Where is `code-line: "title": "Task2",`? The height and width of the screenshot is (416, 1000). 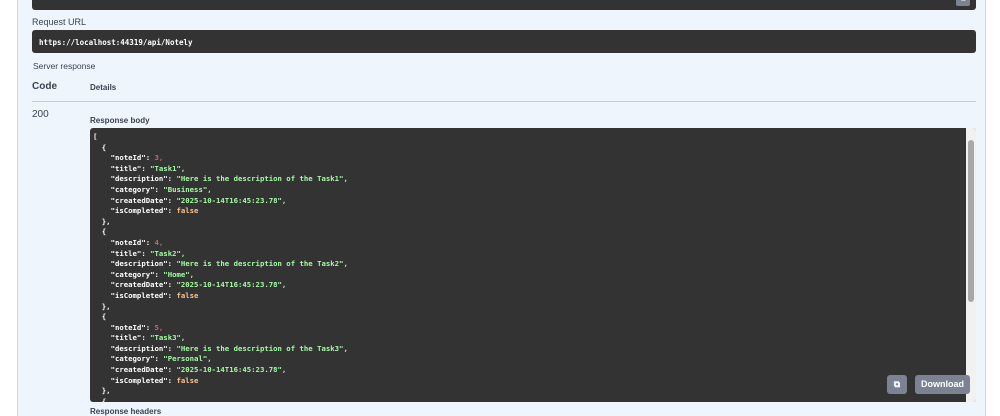 code-line: "title": "Task2", is located at coordinates (139, 253).